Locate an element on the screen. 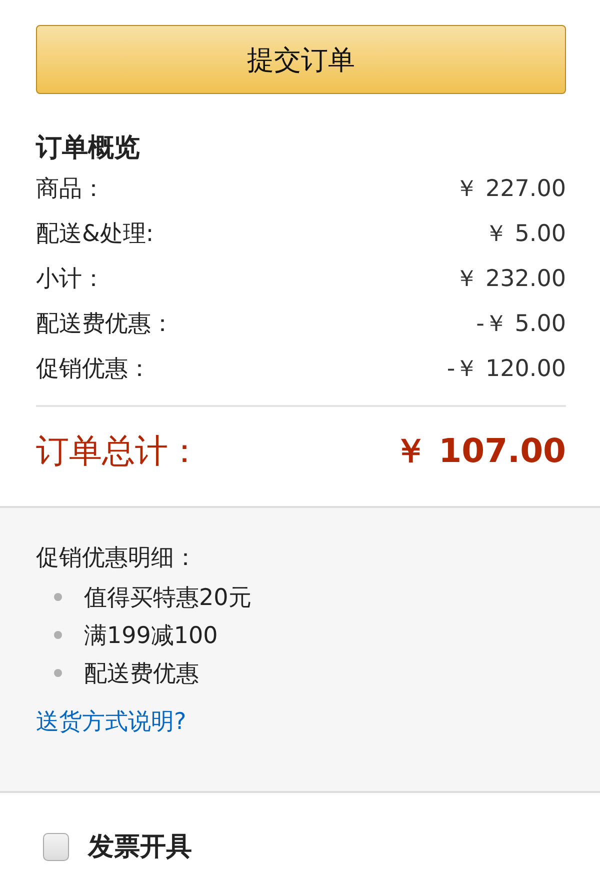  summary-label: 配送费优惠： is located at coordinates (105, 324).